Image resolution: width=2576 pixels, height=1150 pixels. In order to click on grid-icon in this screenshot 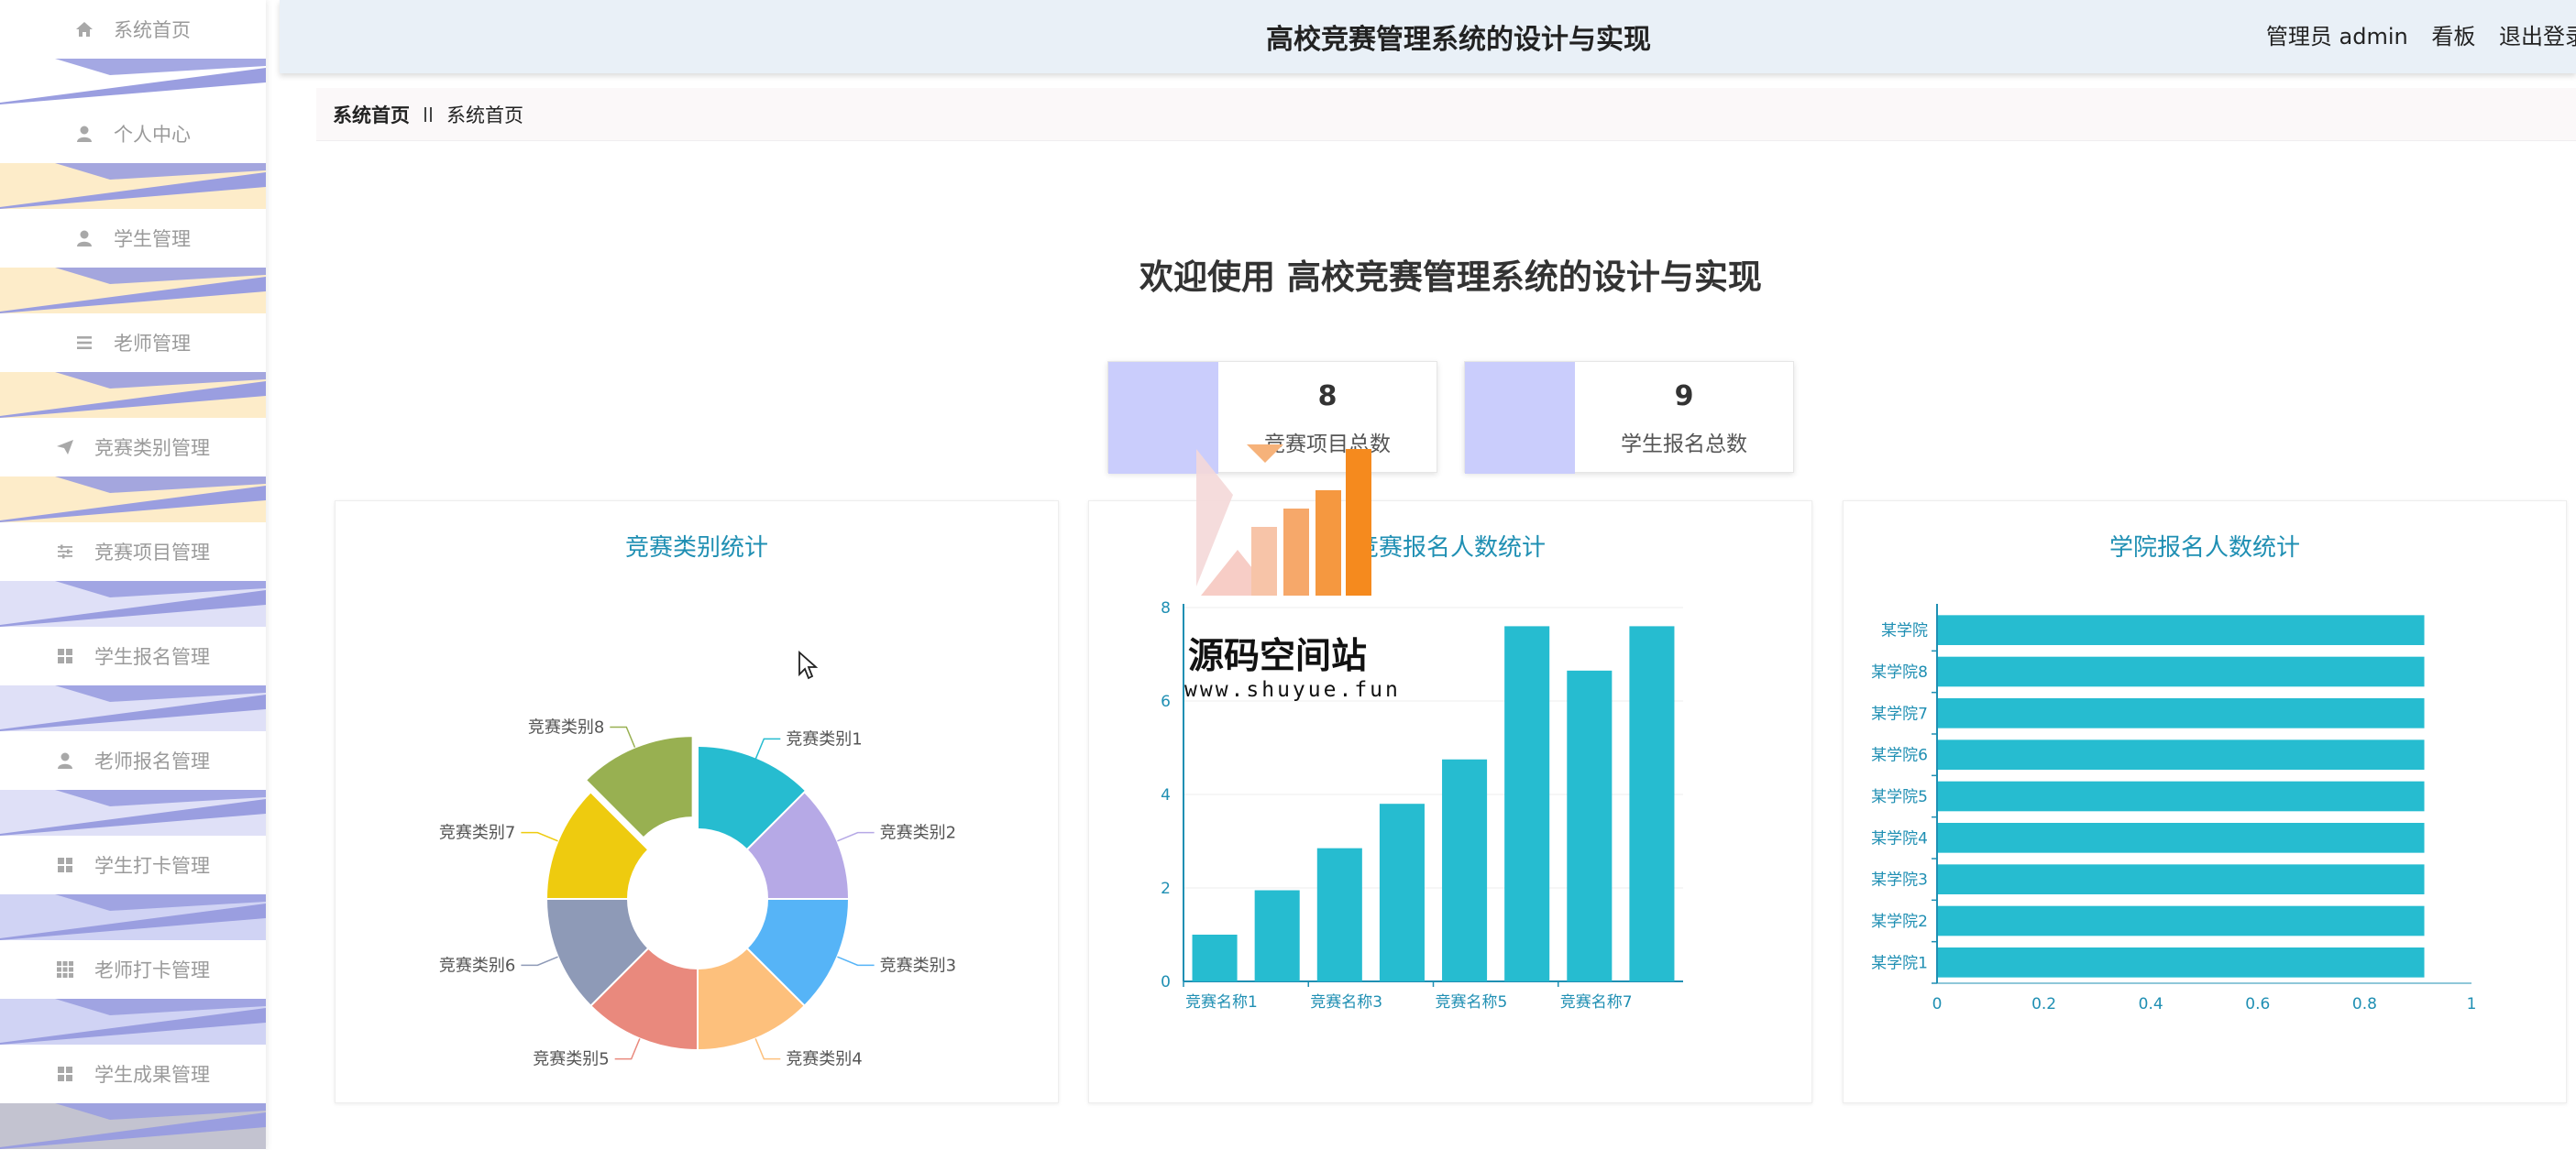, I will do `click(65, 1074)`.